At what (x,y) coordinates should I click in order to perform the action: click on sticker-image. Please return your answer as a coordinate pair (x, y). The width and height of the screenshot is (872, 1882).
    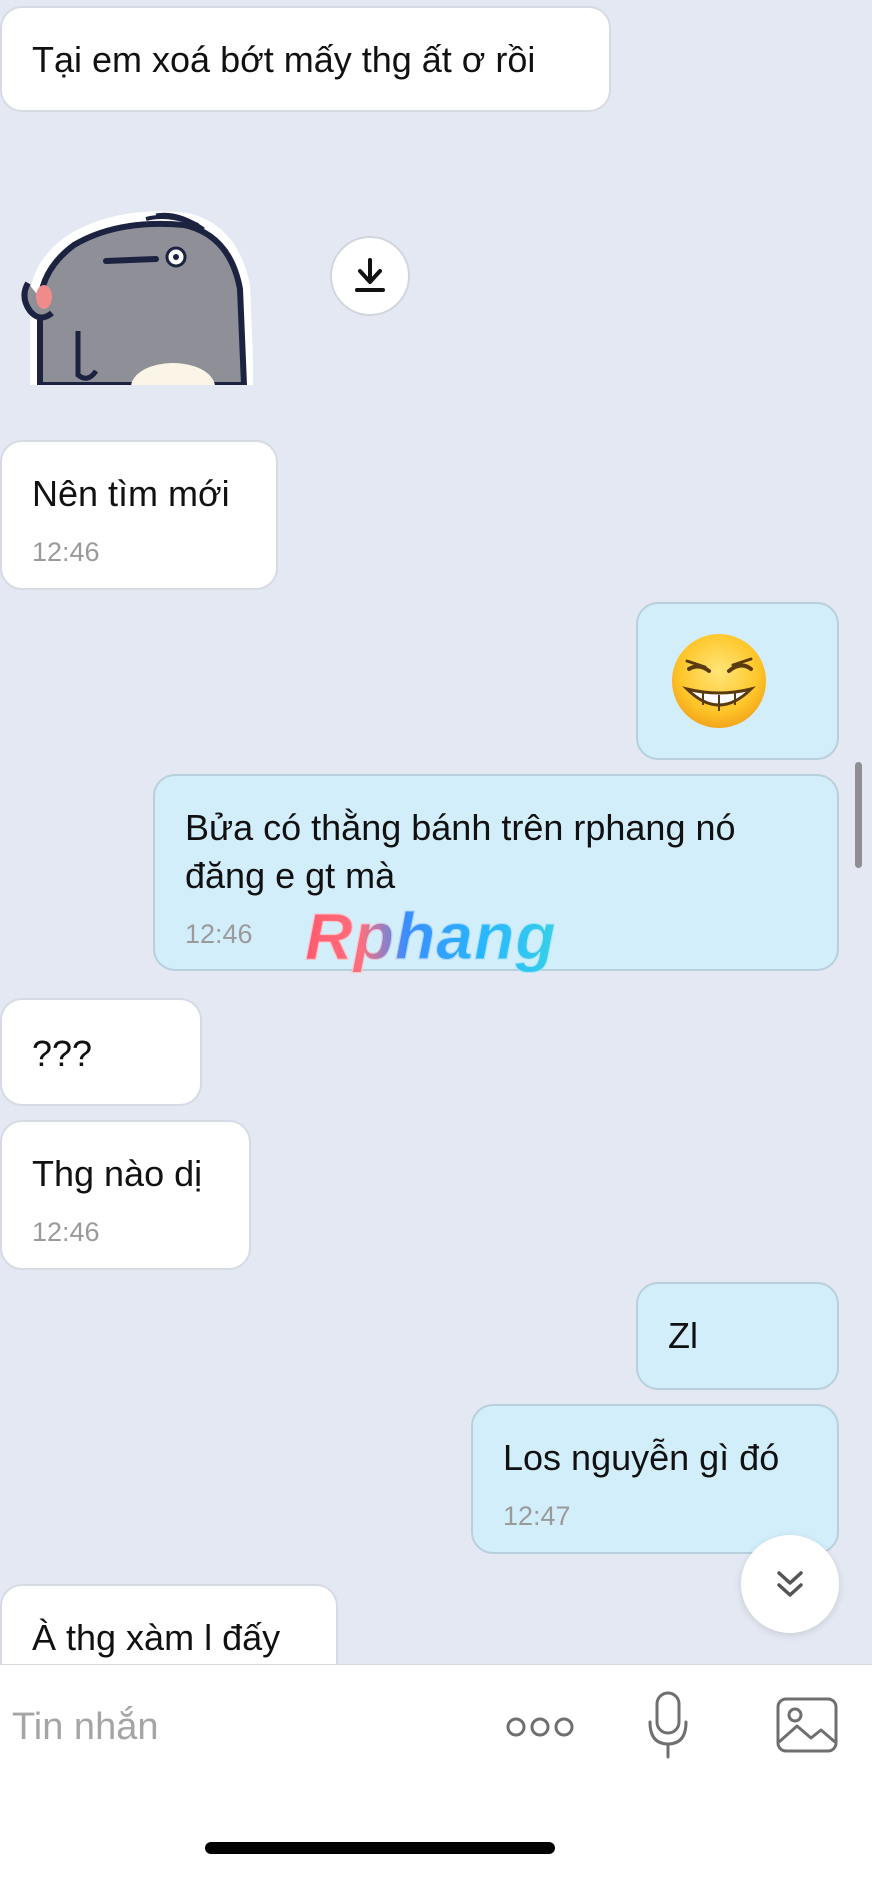
    Looking at the image, I should click on (136, 308).